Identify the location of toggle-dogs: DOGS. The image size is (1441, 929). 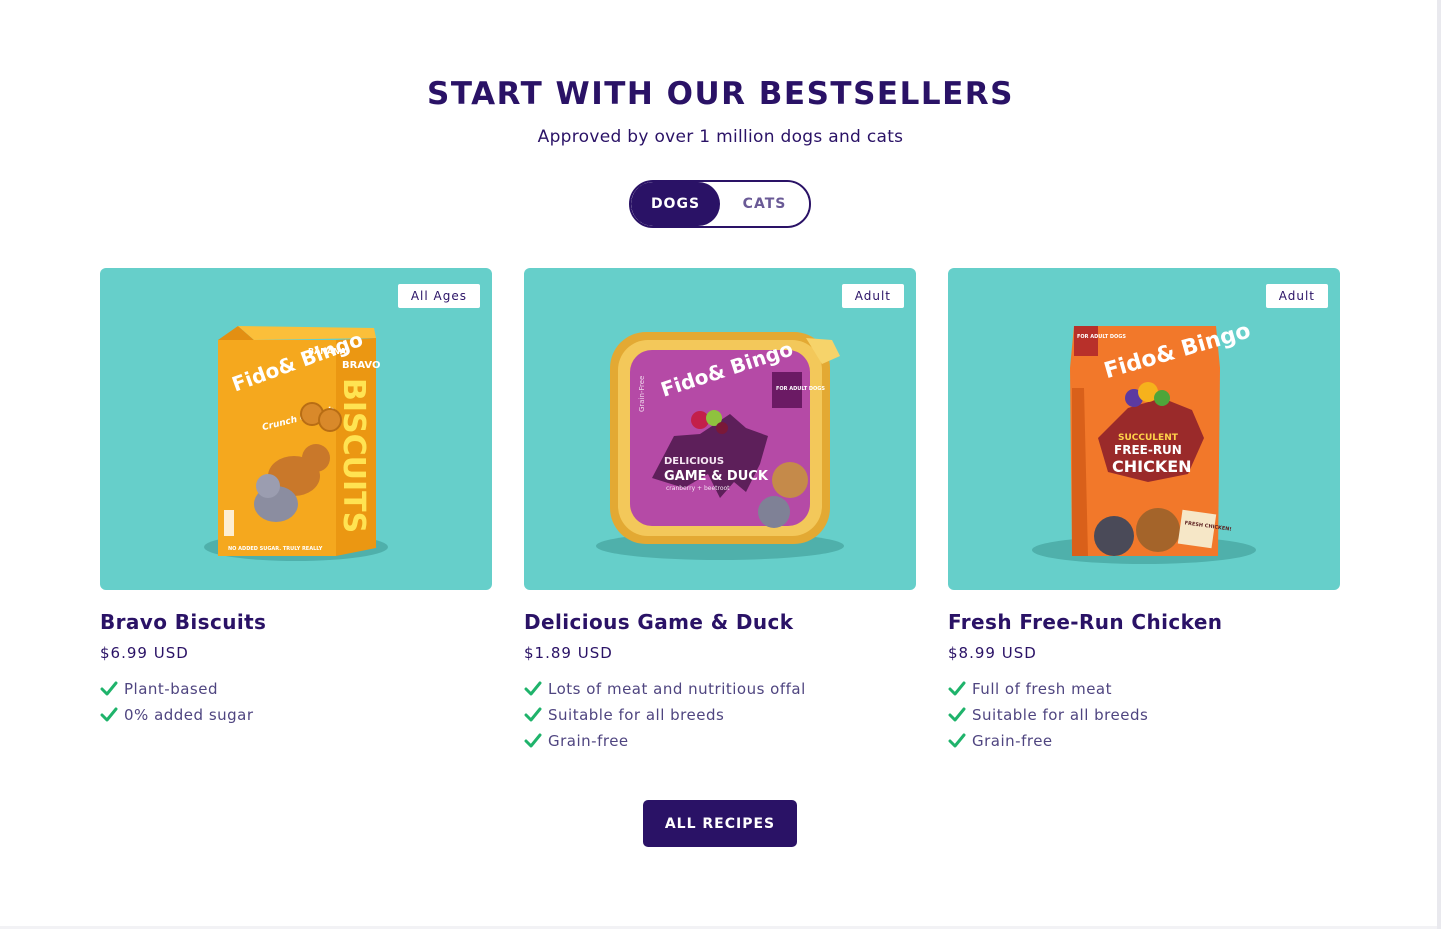
(675, 204).